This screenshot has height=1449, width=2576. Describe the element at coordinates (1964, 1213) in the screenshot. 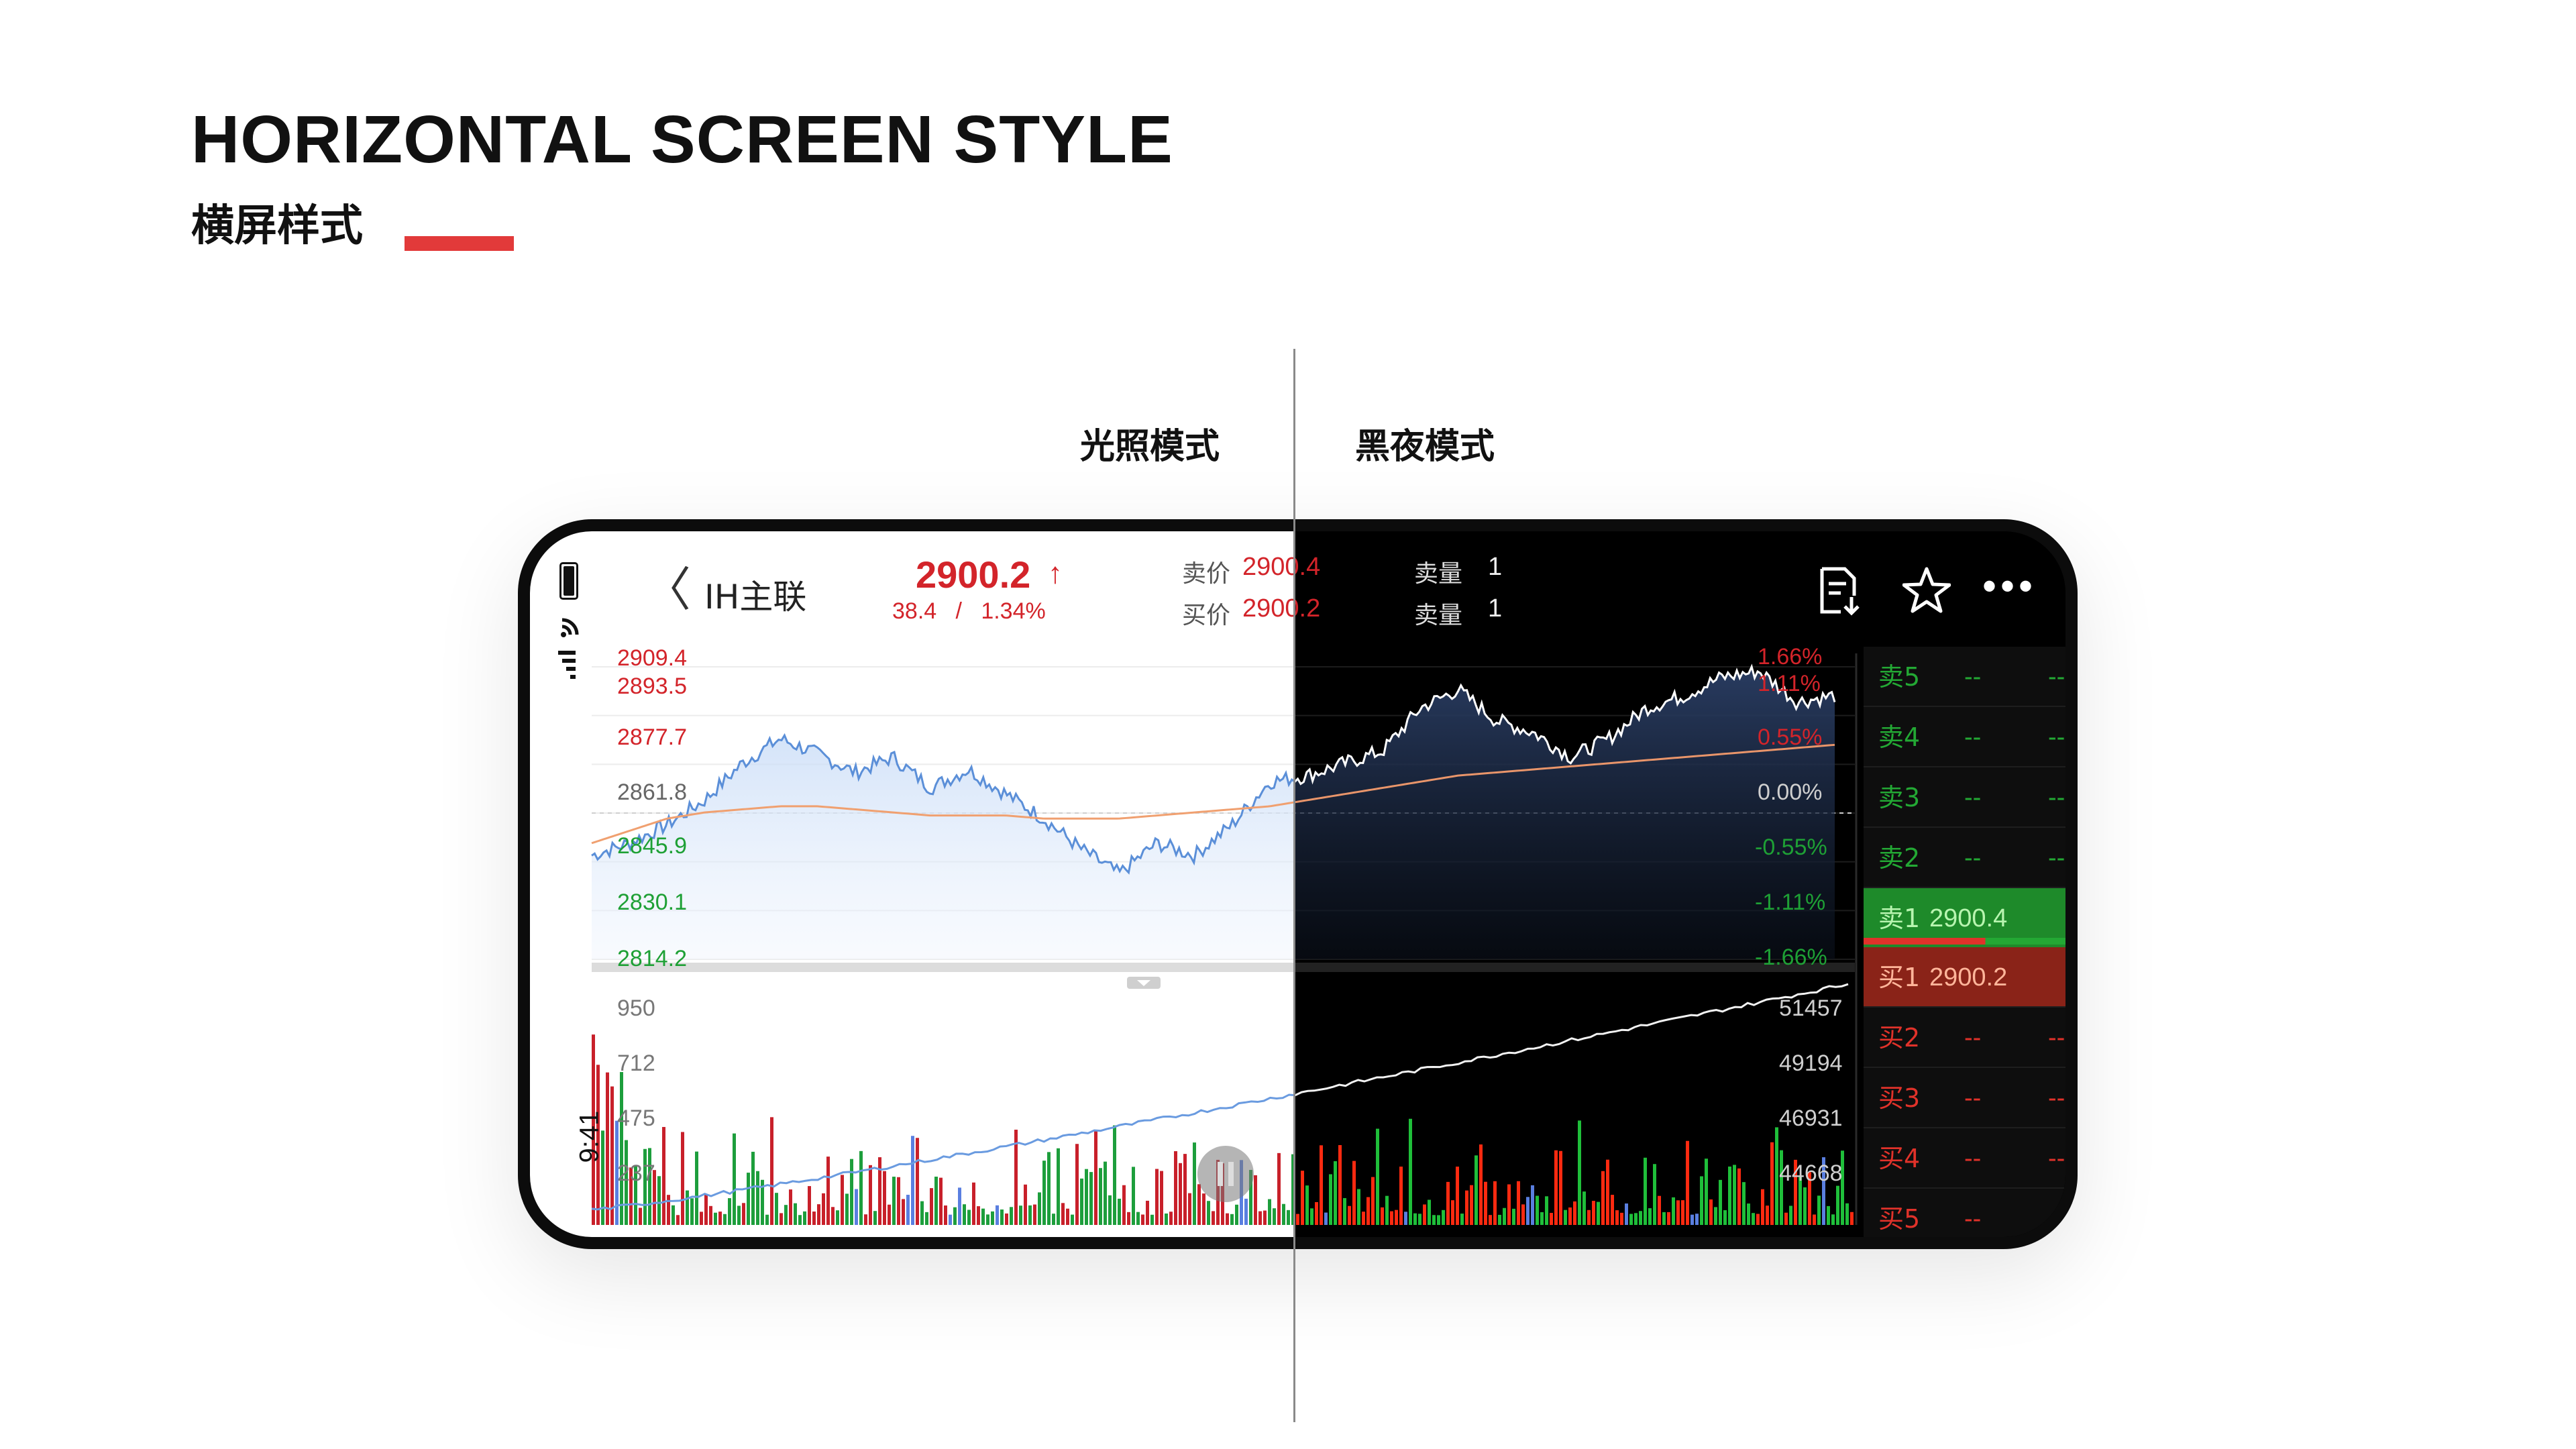

I see `bid-level-row: 买5 -- --` at that location.